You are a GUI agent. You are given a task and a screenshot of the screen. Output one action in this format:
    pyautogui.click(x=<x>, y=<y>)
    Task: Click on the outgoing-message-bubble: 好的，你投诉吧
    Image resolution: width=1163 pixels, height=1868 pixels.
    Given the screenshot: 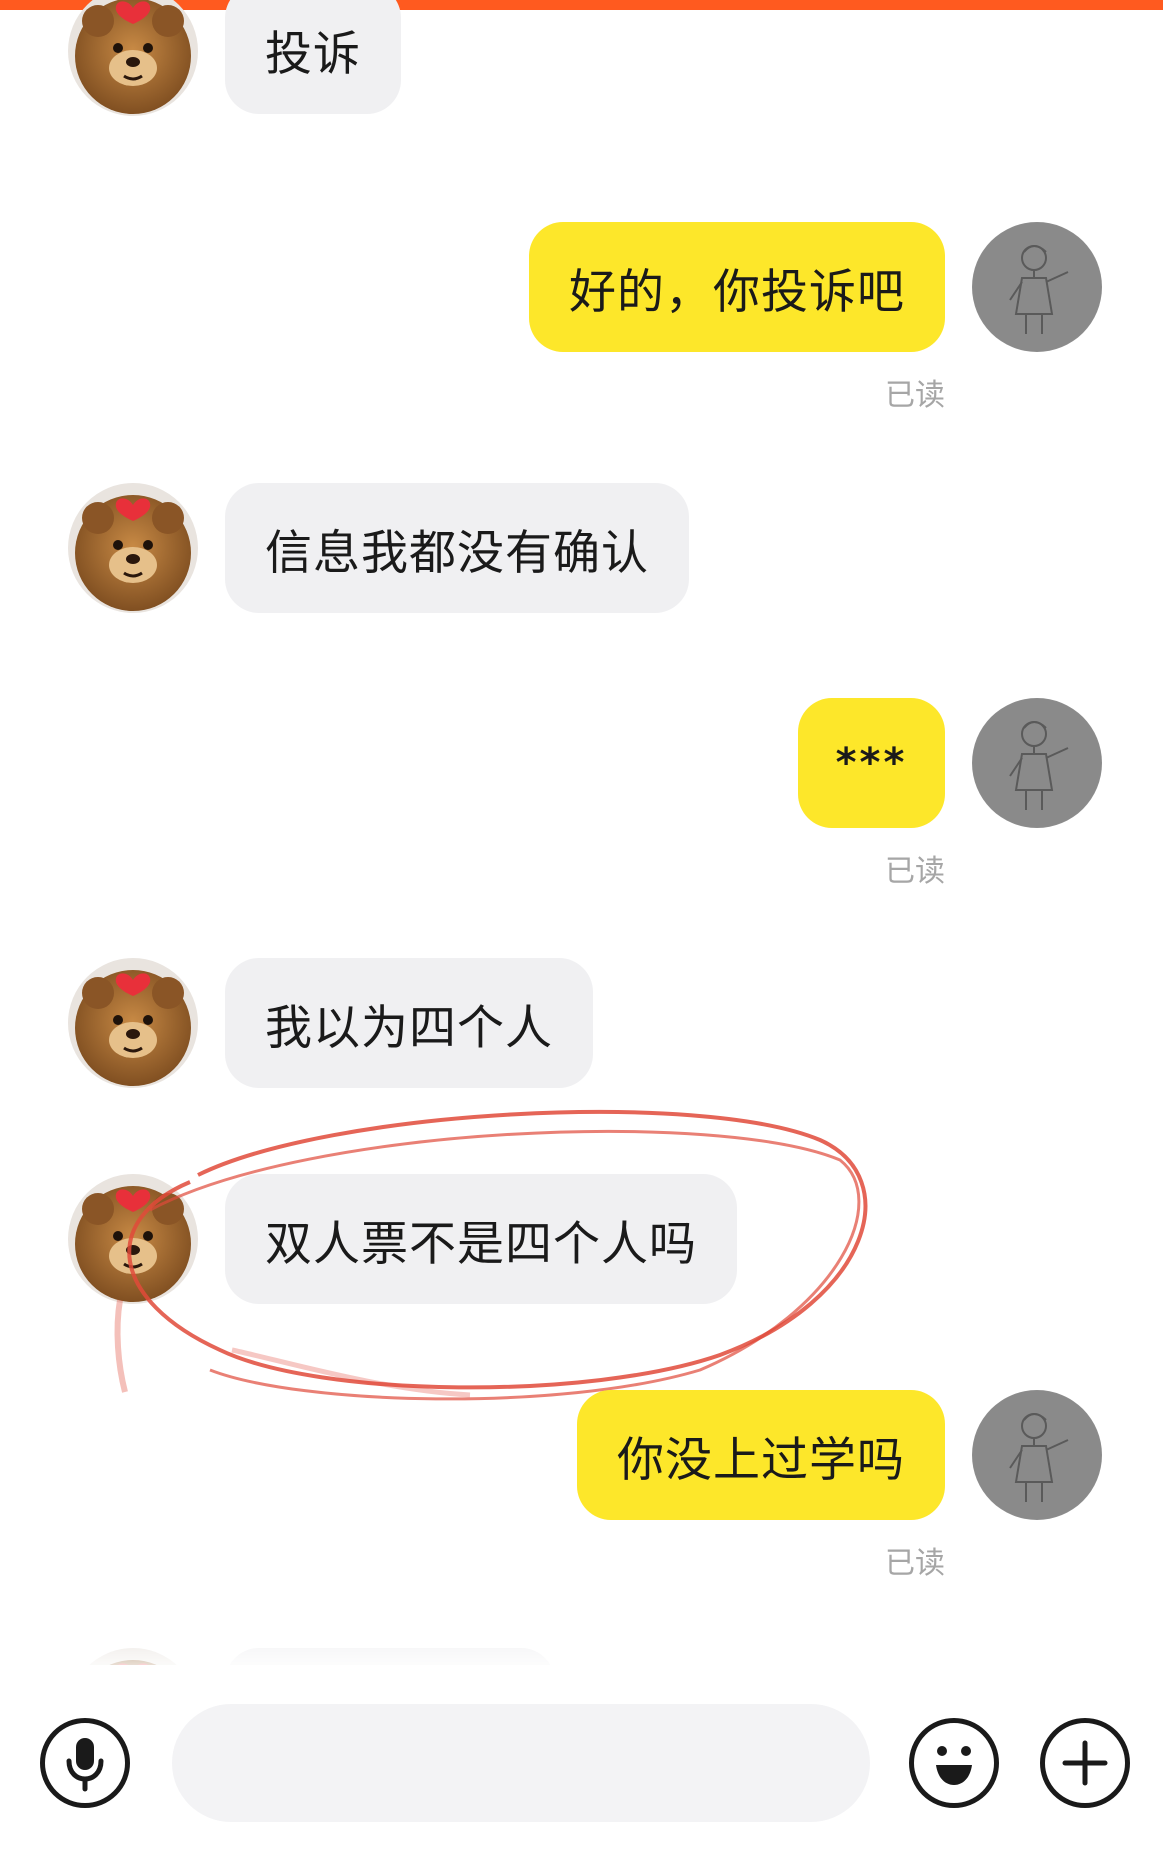 What is the action you would take?
    pyautogui.click(x=737, y=287)
    